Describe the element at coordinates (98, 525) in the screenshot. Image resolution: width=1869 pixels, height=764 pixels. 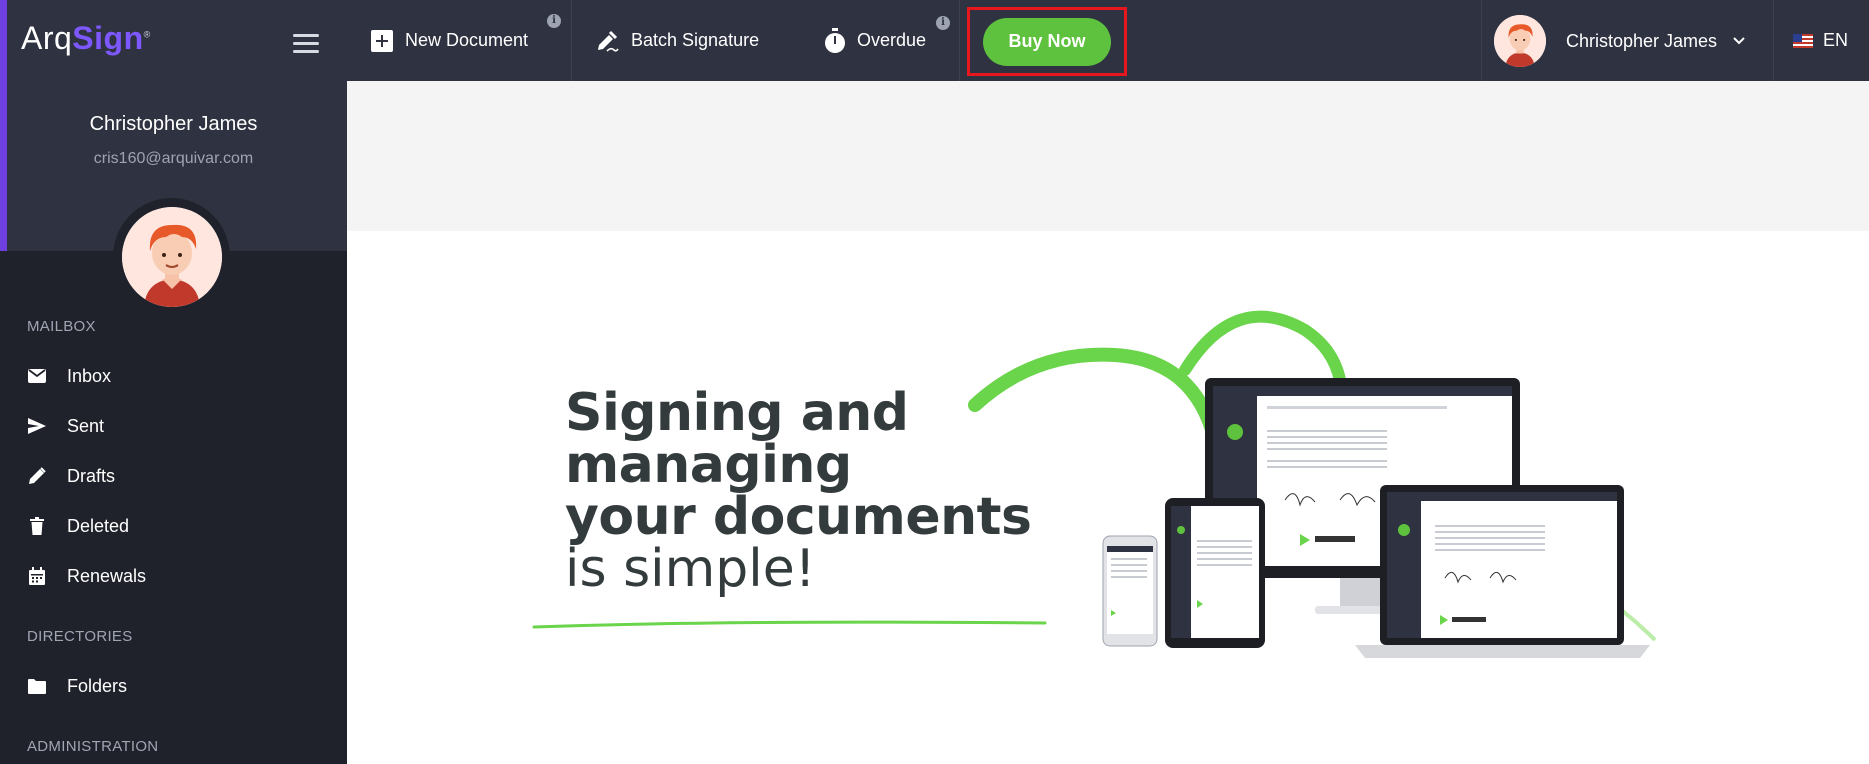
I see `sidebar-item-label: Deleted` at that location.